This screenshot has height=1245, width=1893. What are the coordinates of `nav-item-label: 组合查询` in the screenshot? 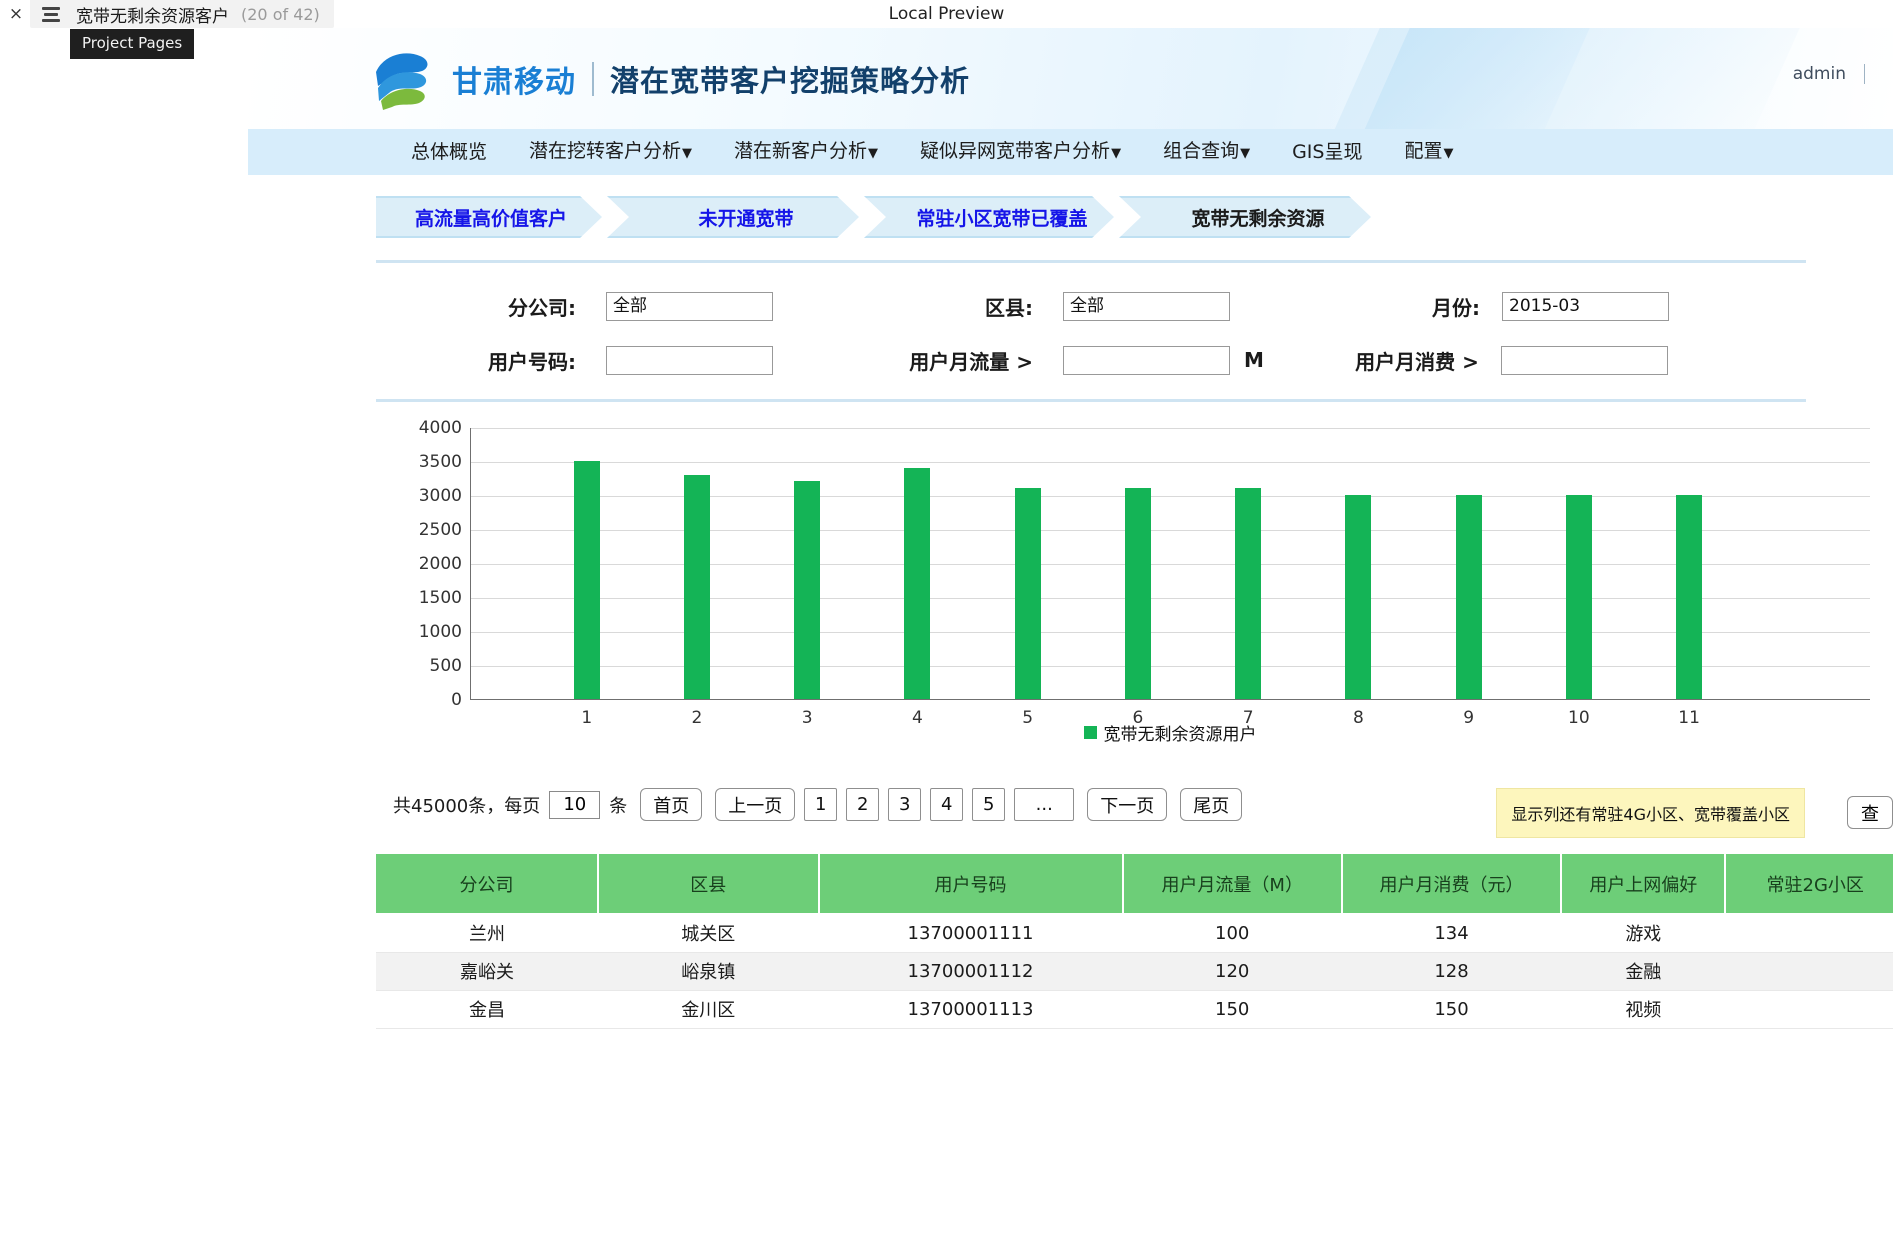 It's located at (1201, 150).